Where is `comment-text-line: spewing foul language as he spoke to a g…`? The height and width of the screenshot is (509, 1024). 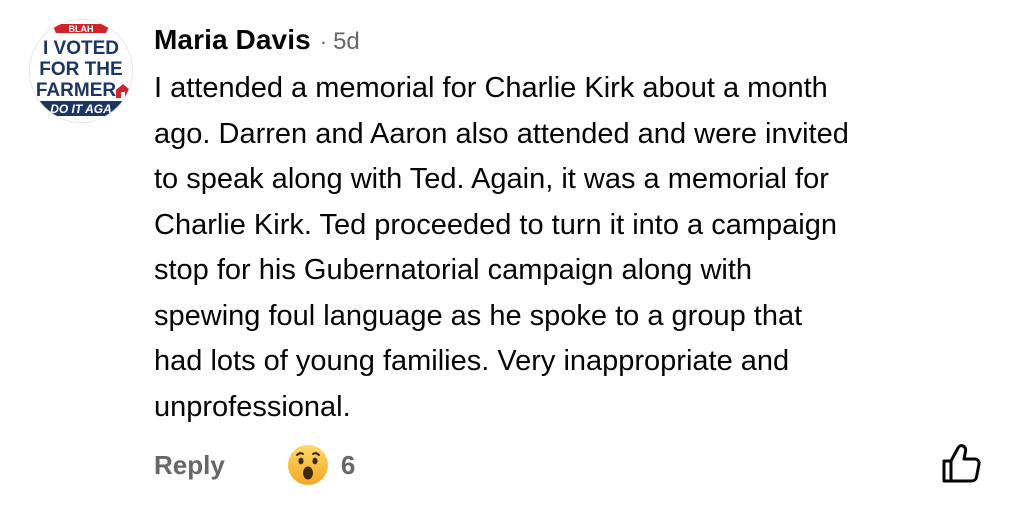 comment-text-line: spewing foul language as he spoke to a g… is located at coordinates (478, 315).